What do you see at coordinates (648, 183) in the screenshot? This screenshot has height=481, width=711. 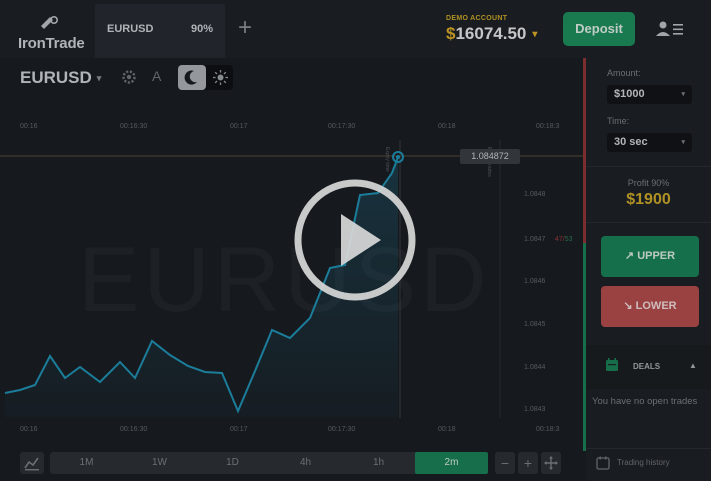 I see `profit-label: Profit 90%` at bounding box center [648, 183].